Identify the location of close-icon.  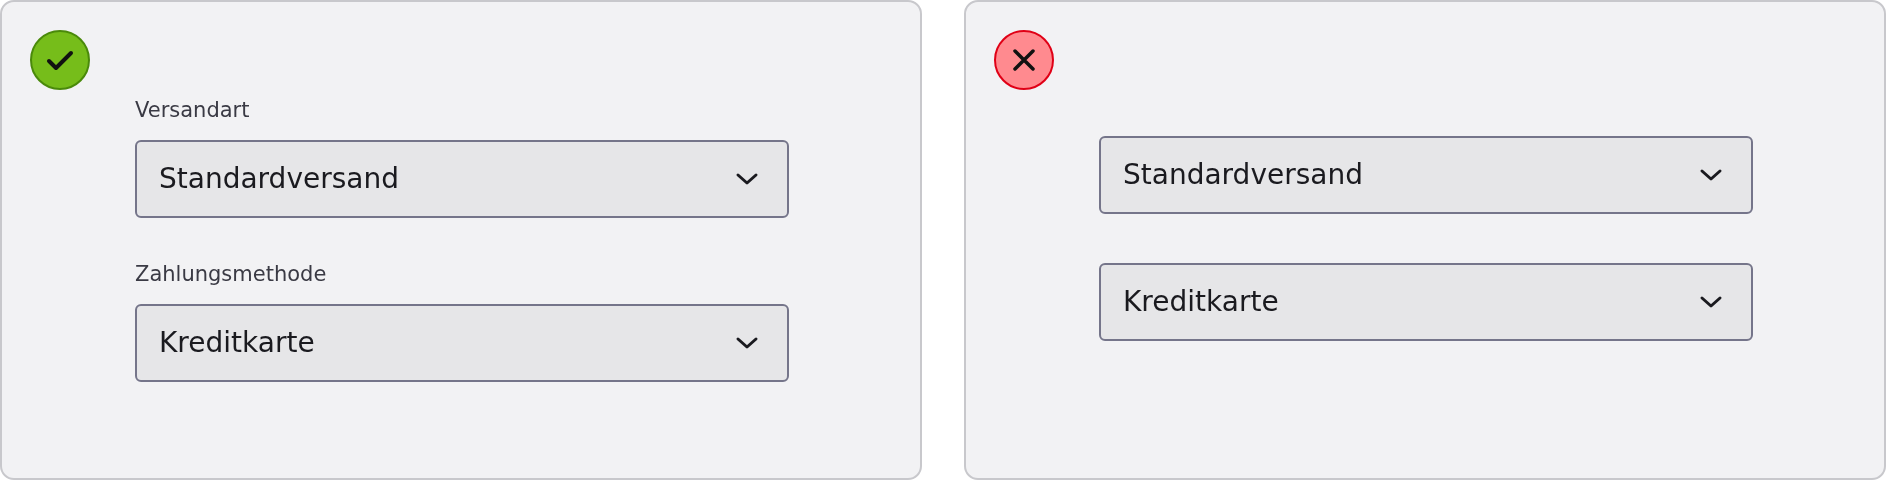
(1024, 60).